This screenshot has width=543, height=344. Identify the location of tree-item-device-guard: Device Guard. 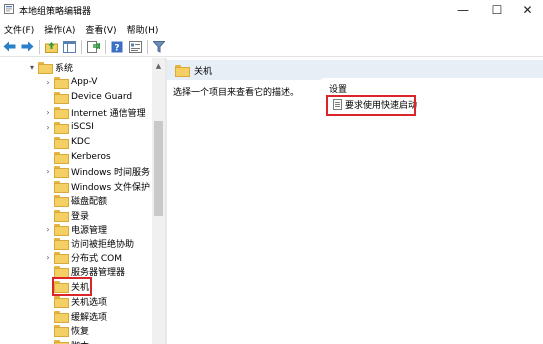
(88, 97).